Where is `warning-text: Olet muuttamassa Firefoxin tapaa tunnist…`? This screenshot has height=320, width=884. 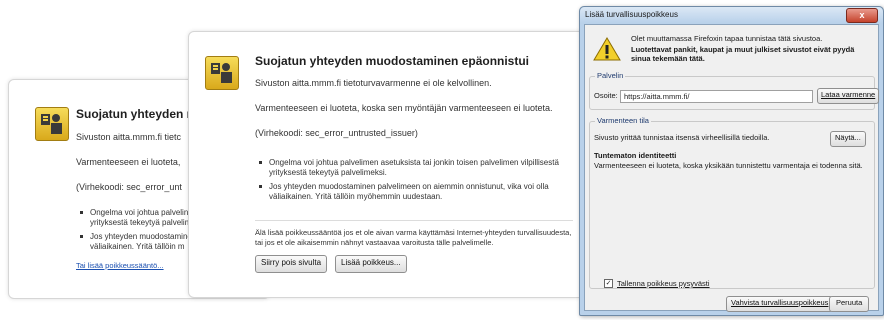 warning-text: Olet muuttamassa Firefoxin tapaa tunnist… is located at coordinates (727, 38).